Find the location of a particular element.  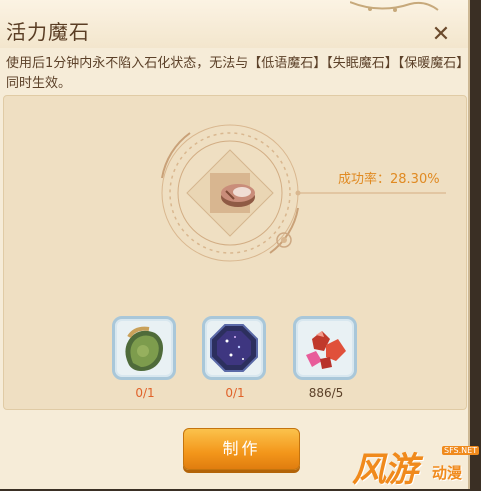

material-count-2: 0/1 is located at coordinates (235, 393).